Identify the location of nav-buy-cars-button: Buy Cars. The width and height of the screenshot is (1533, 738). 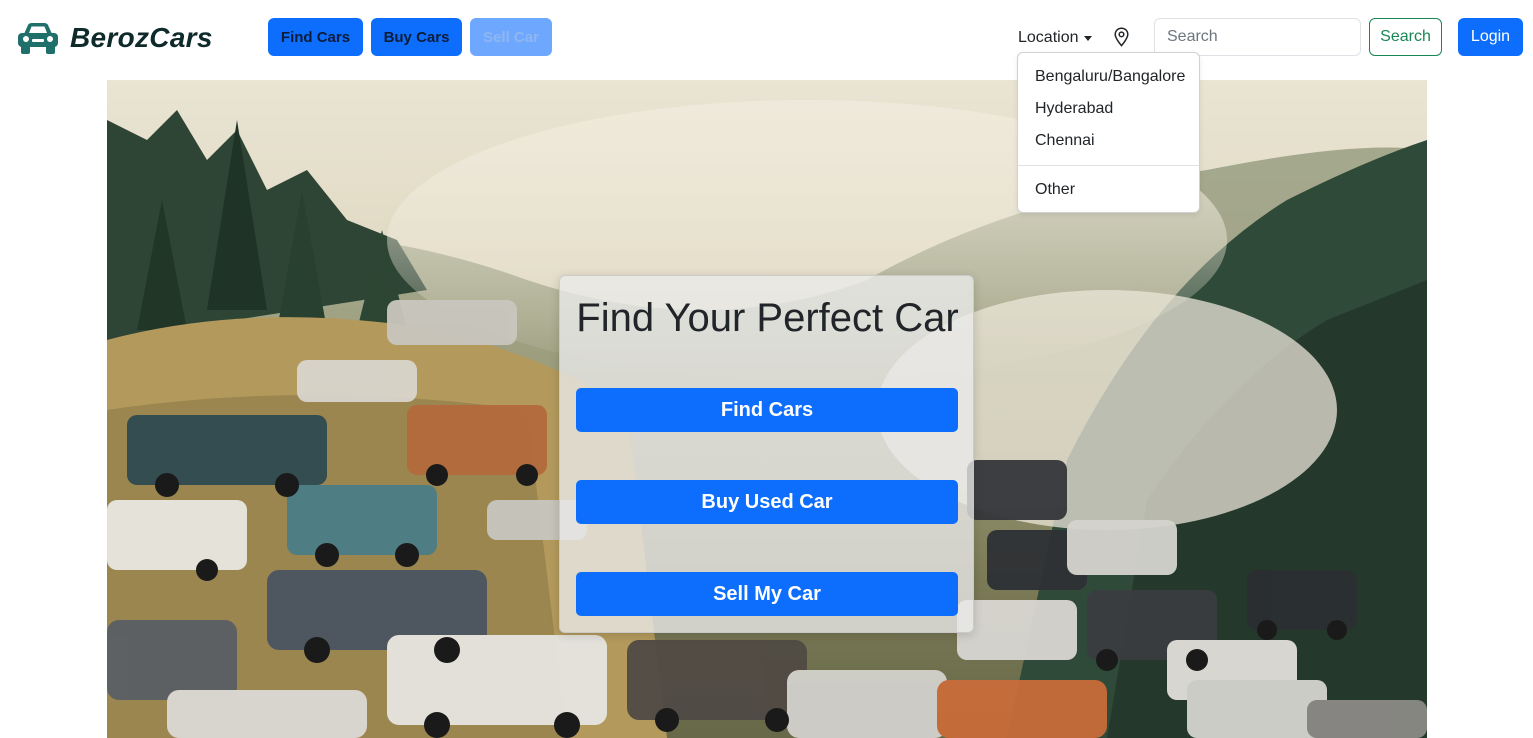
(416, 37).